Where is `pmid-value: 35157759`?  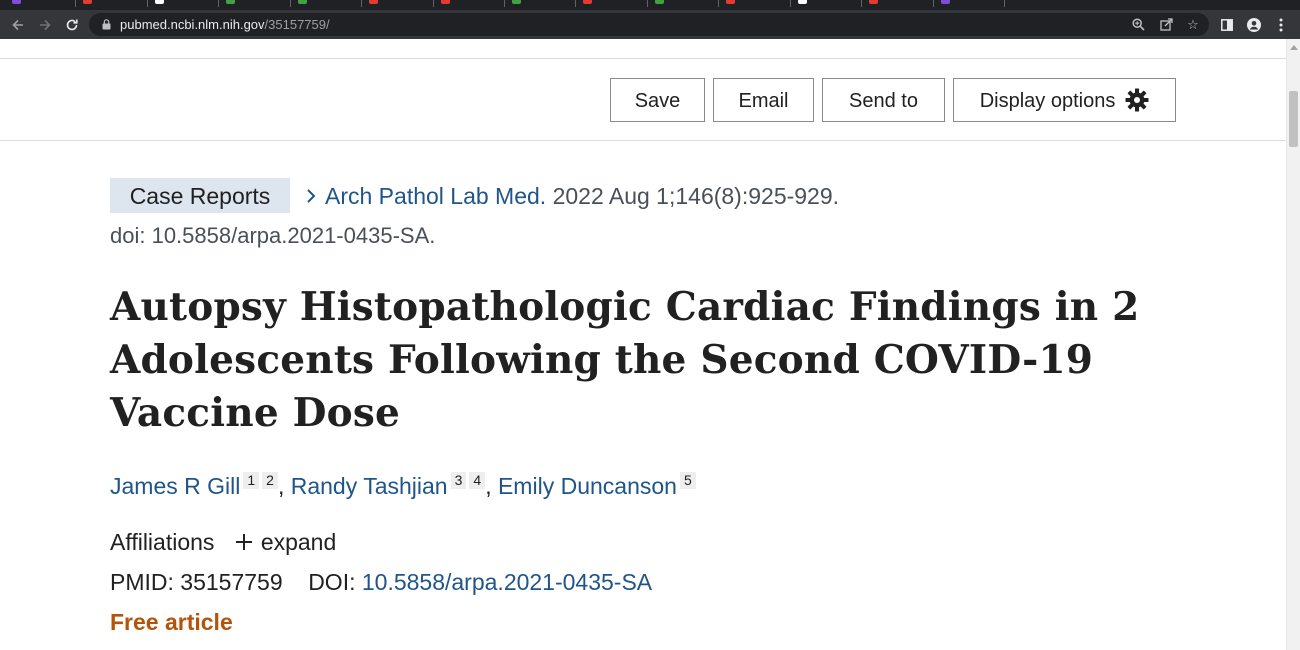
pmid-value: 35157759 is located at coordinates (231, 582).